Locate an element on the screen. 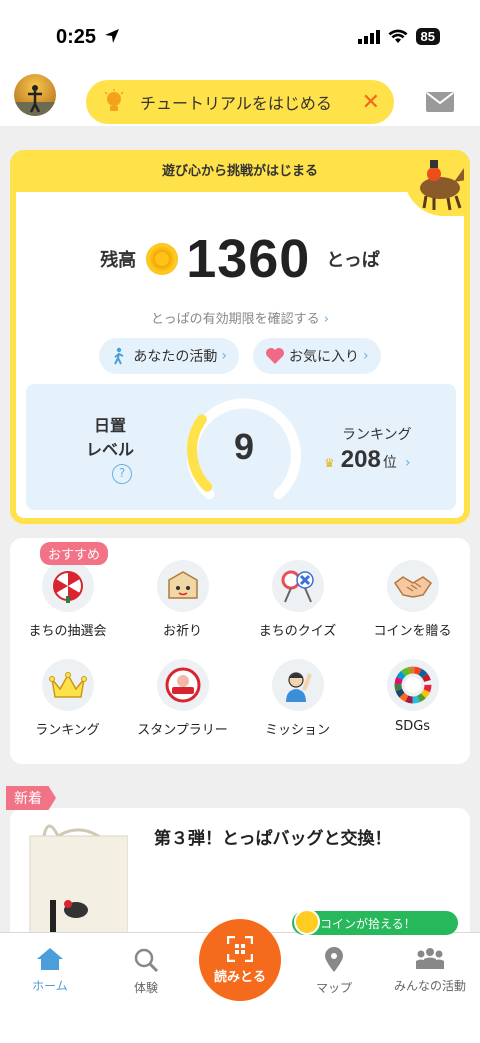  sdgs-wheel-icon is located at coordinates (412, 685).